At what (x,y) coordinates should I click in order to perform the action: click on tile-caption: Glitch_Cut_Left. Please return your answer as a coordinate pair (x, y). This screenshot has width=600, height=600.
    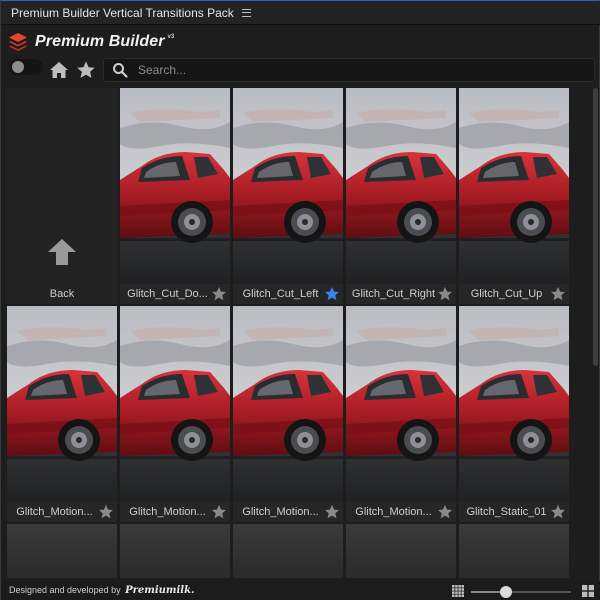
    Looking at the image, I should click on (288, 294).